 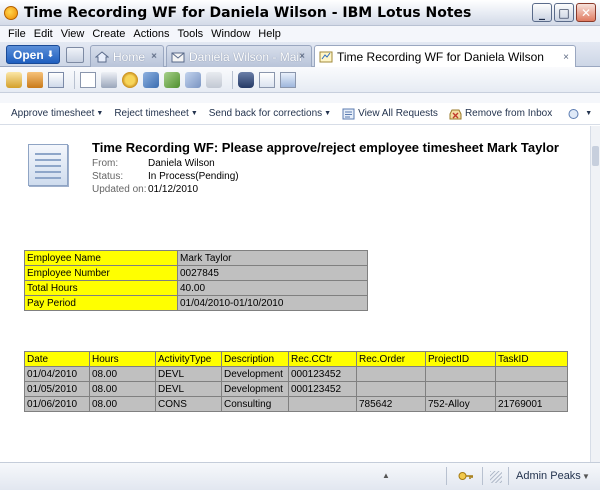 What do you see at coordinates (119, 189) in the screenshot?
I see `updated-label: Updated on:` at bounding box center [119, 189].